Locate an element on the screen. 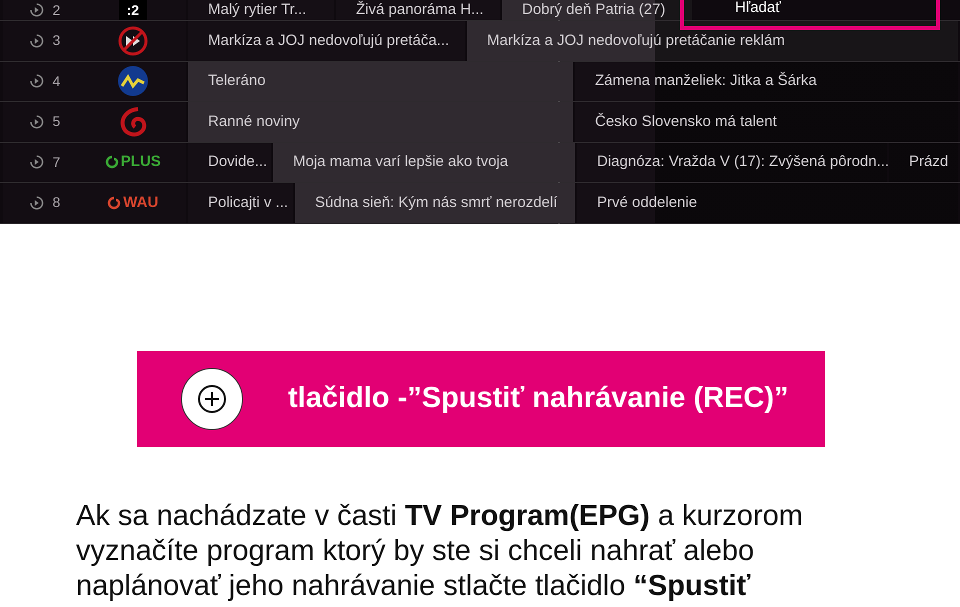  channel-logo: PLUS is located at coordinates (140, 162).